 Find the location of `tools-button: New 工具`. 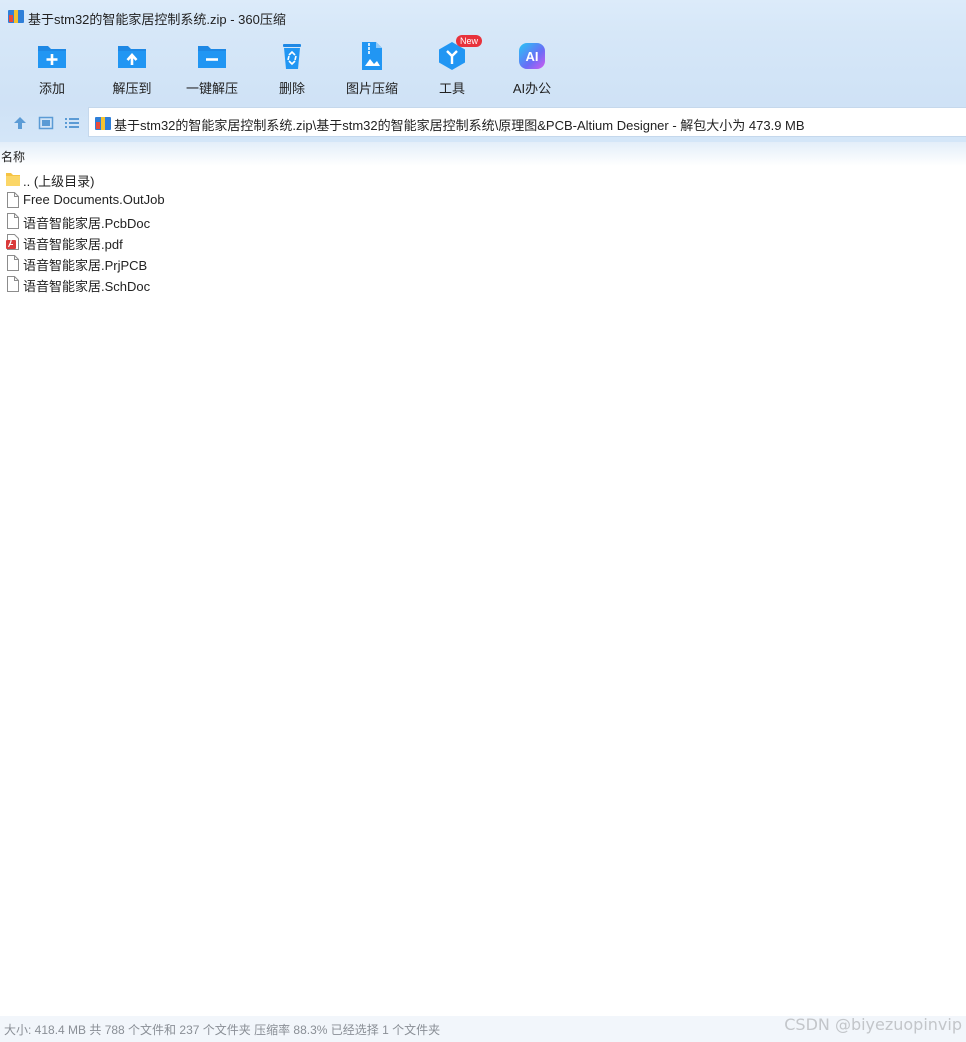

tools-button: New 工具 is located at coordinates (452, 67).